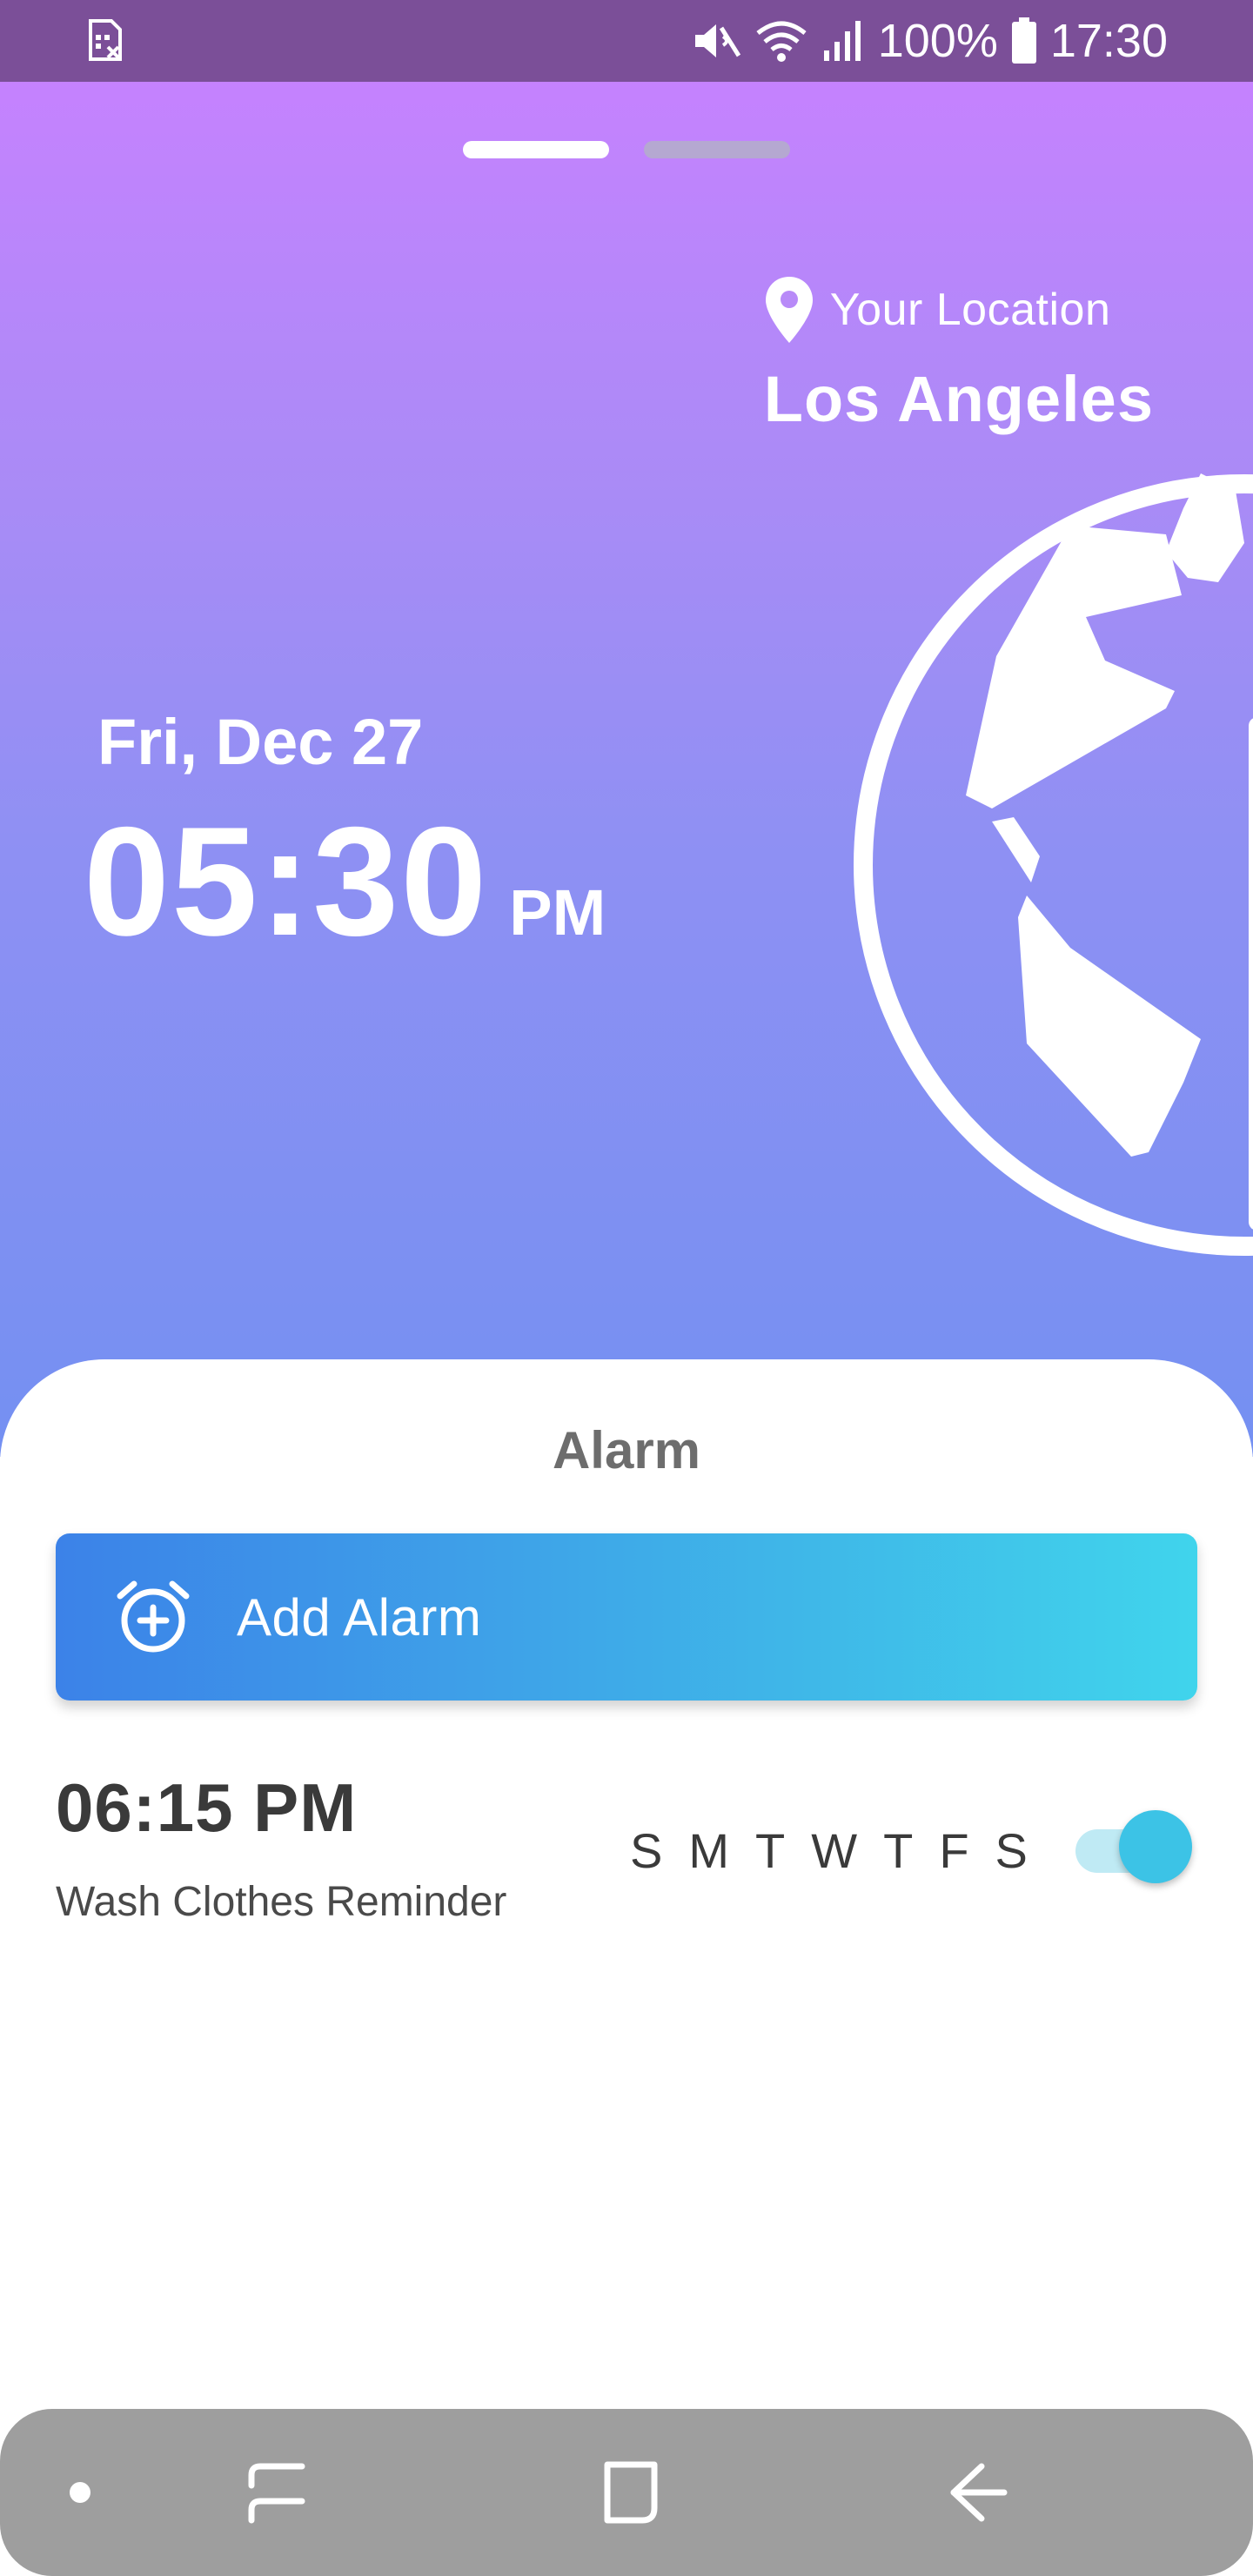  Describe the element at coordinates (260, 742) in the screenshot. I see `current-date: Fri, Dec 27` at that location.